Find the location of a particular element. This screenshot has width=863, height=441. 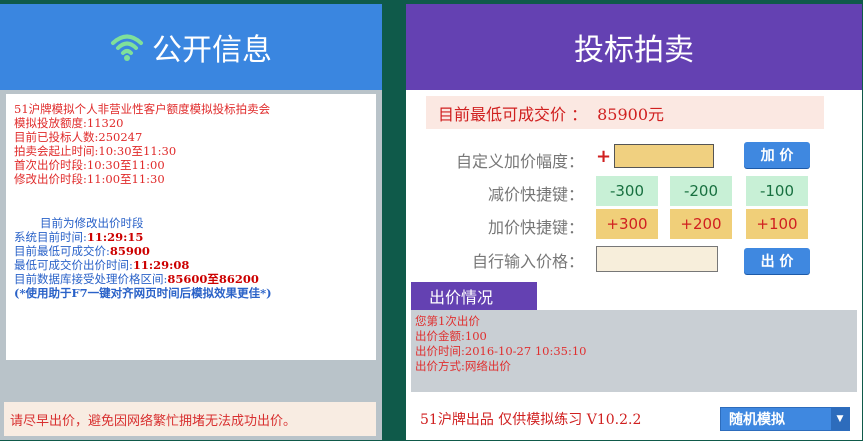

mode-select: 随机模拟 ▼ is located at coordinates (785, 419).